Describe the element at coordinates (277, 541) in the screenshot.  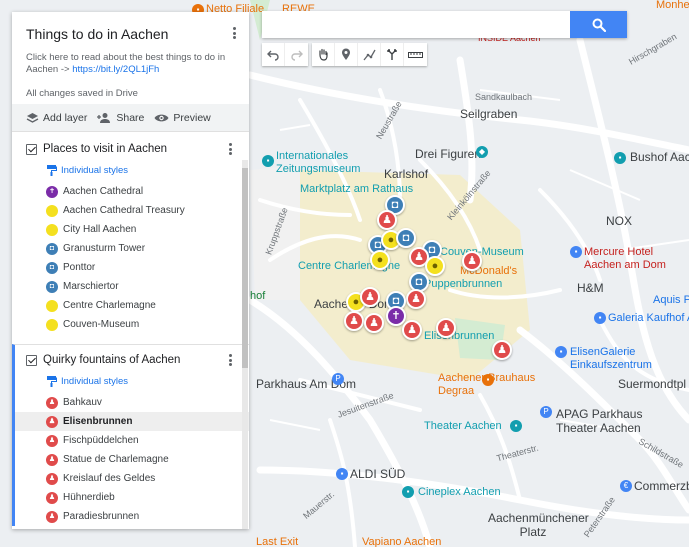
I see `map-label-last-exit: Last Exit` at that location.